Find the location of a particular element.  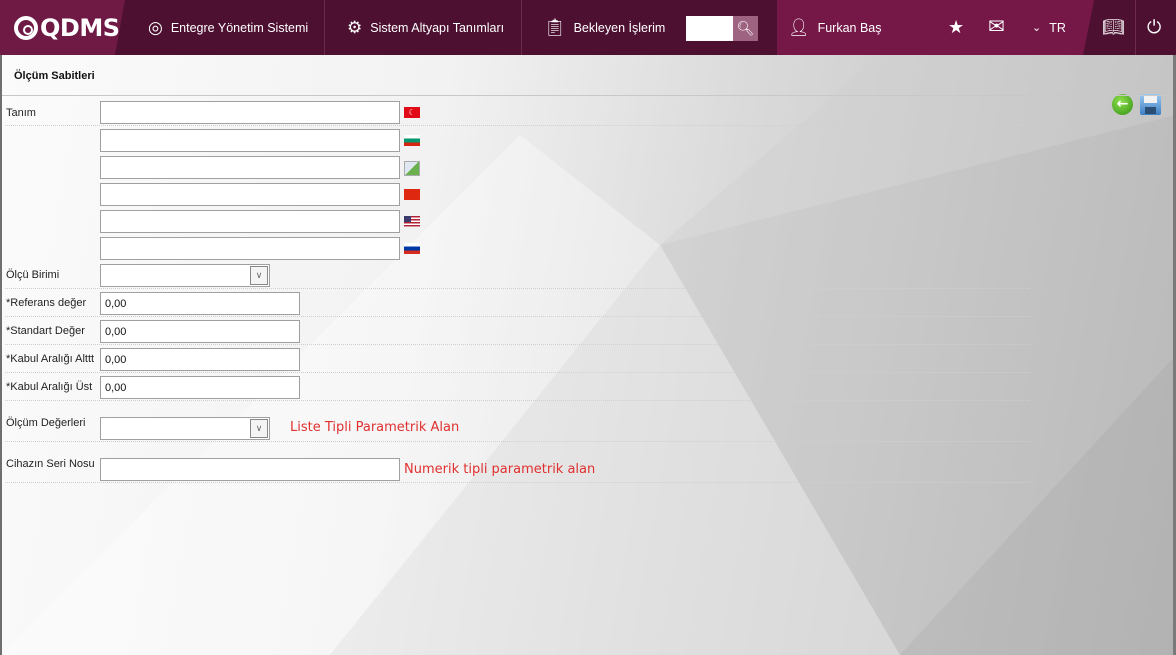

user-icon: 👤︎ is located at coordinates (799, 27).